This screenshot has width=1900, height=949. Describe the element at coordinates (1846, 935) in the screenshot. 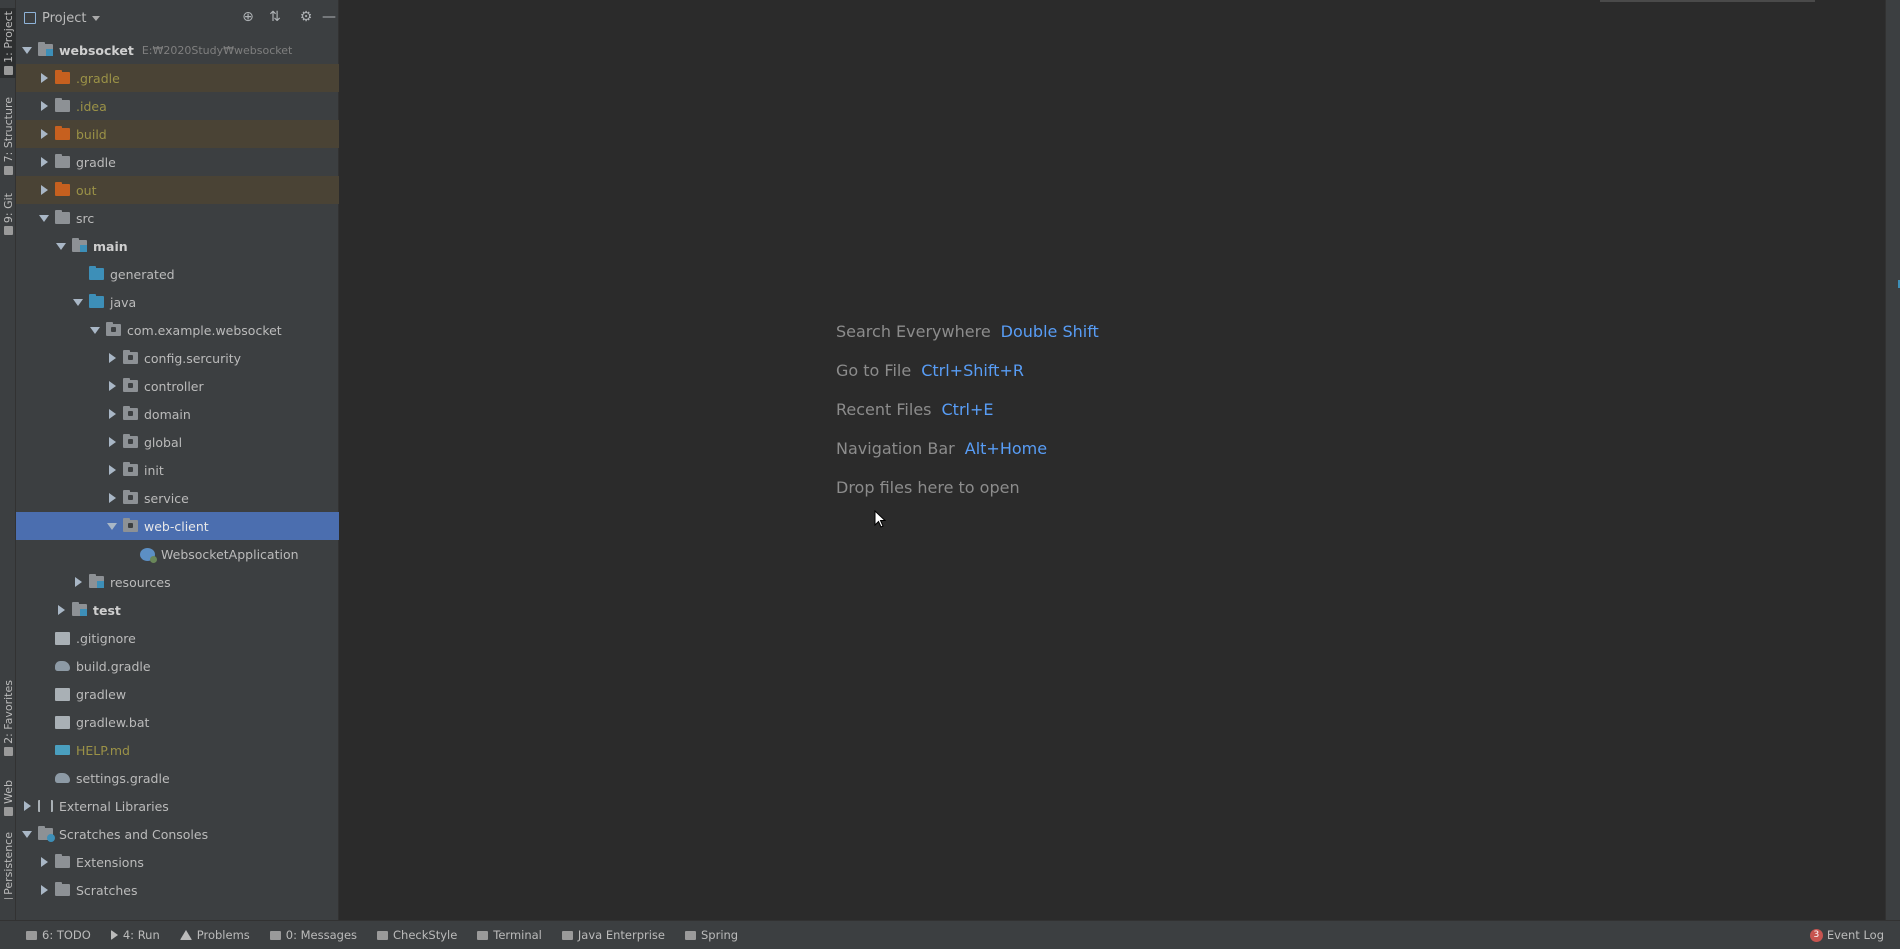

I see `event-log-button: 3 Event Log` at that location.